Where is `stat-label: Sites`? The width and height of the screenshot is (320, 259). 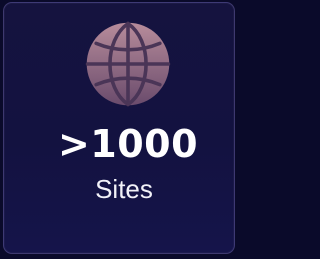 stat-label: Sites is located at coordinates (124, 189).